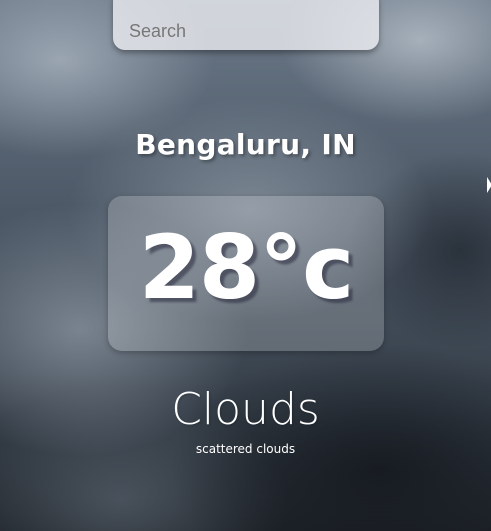  What do you see at coordinates (245, 449) in the screenshot?
I see `weather-description: scattered clouds` at bounding box center [245, 449].